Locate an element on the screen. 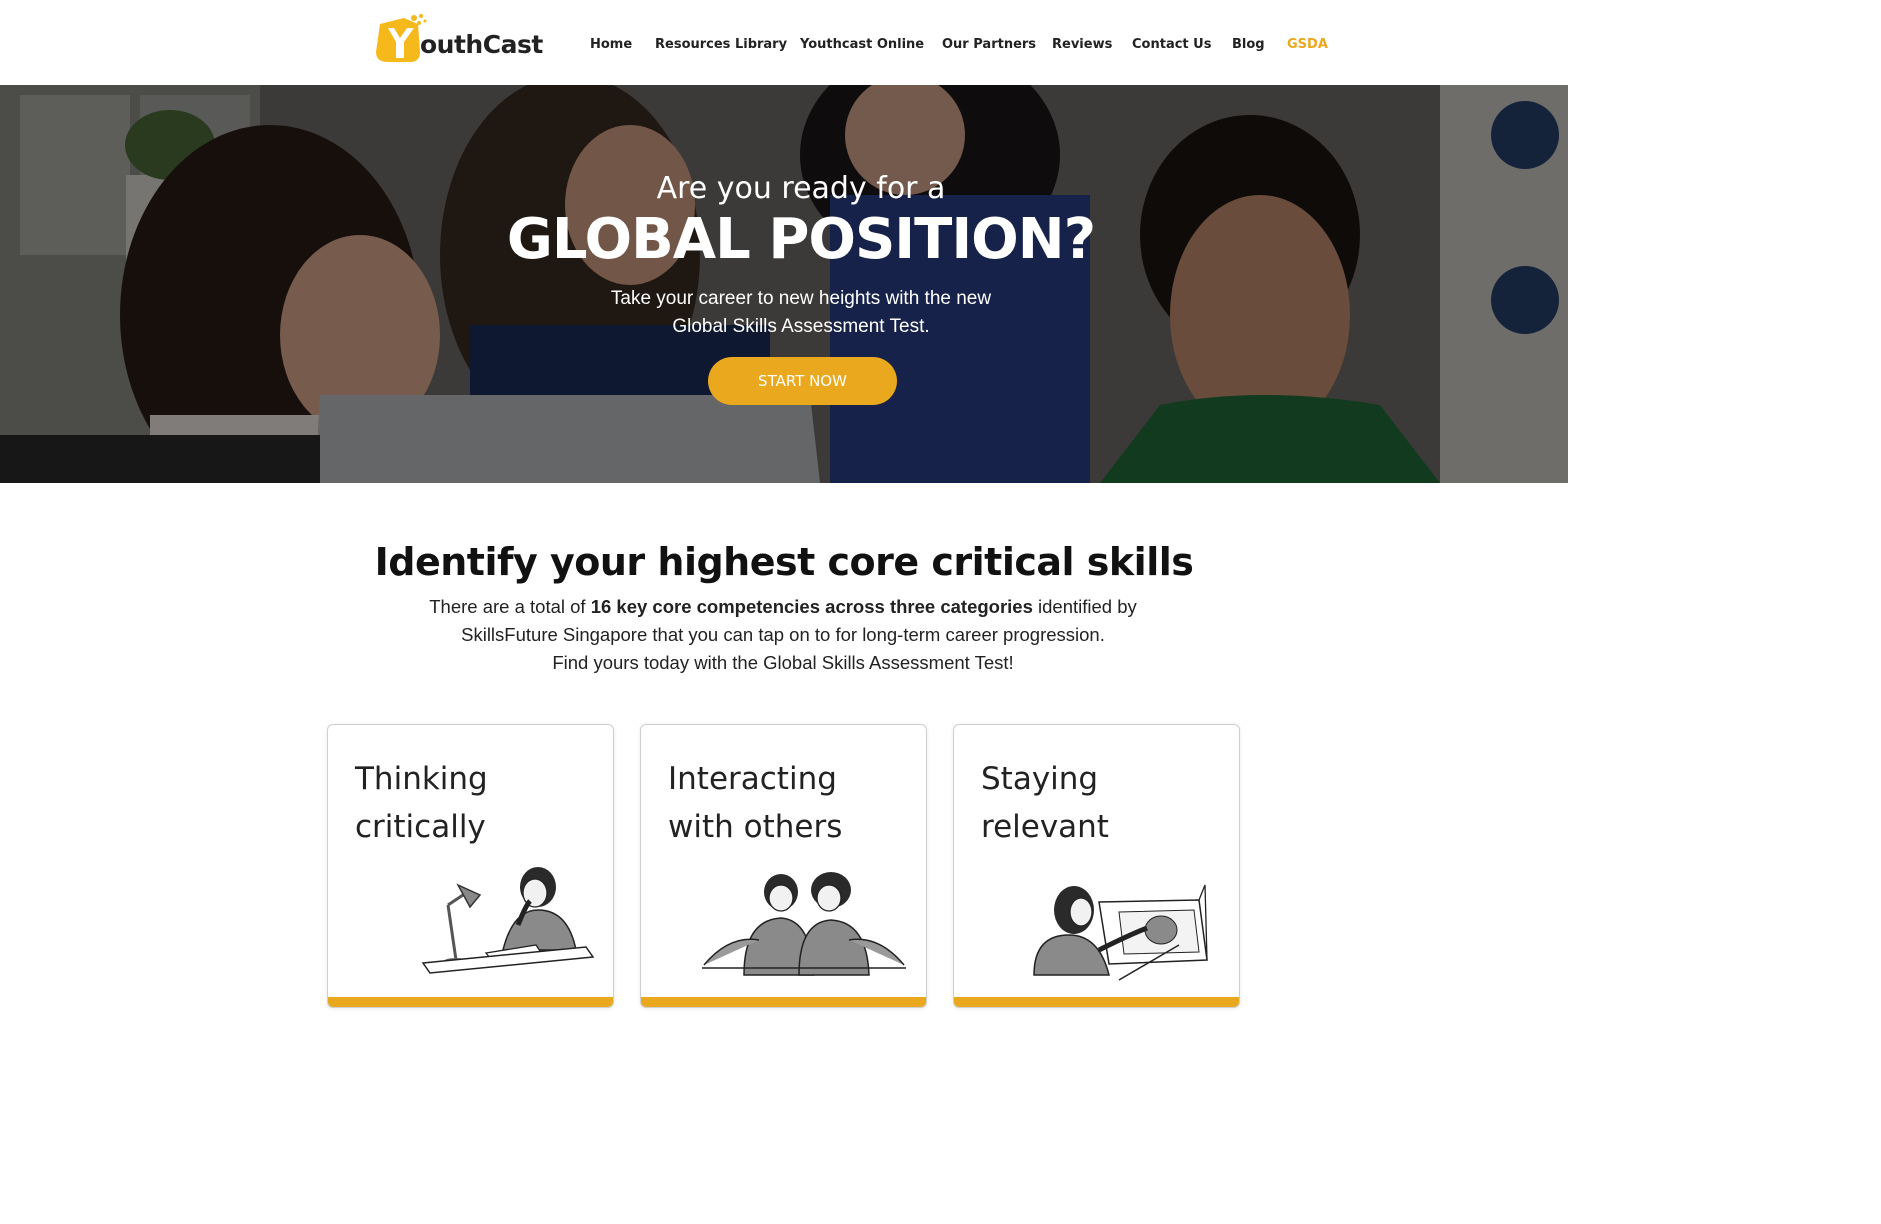  intro-text-end: identified by is located at coordinates (1084, 606).